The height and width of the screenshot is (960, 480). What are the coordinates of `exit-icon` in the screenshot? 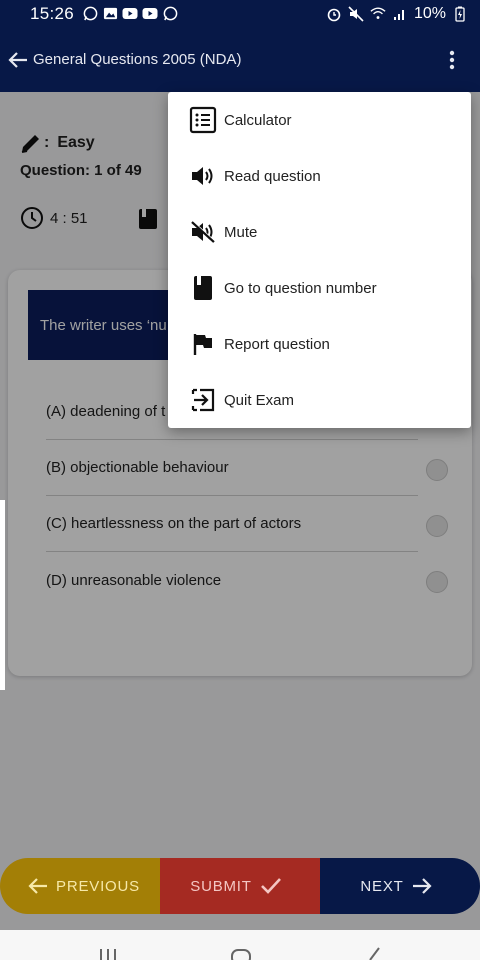 It's located at (203, 400).